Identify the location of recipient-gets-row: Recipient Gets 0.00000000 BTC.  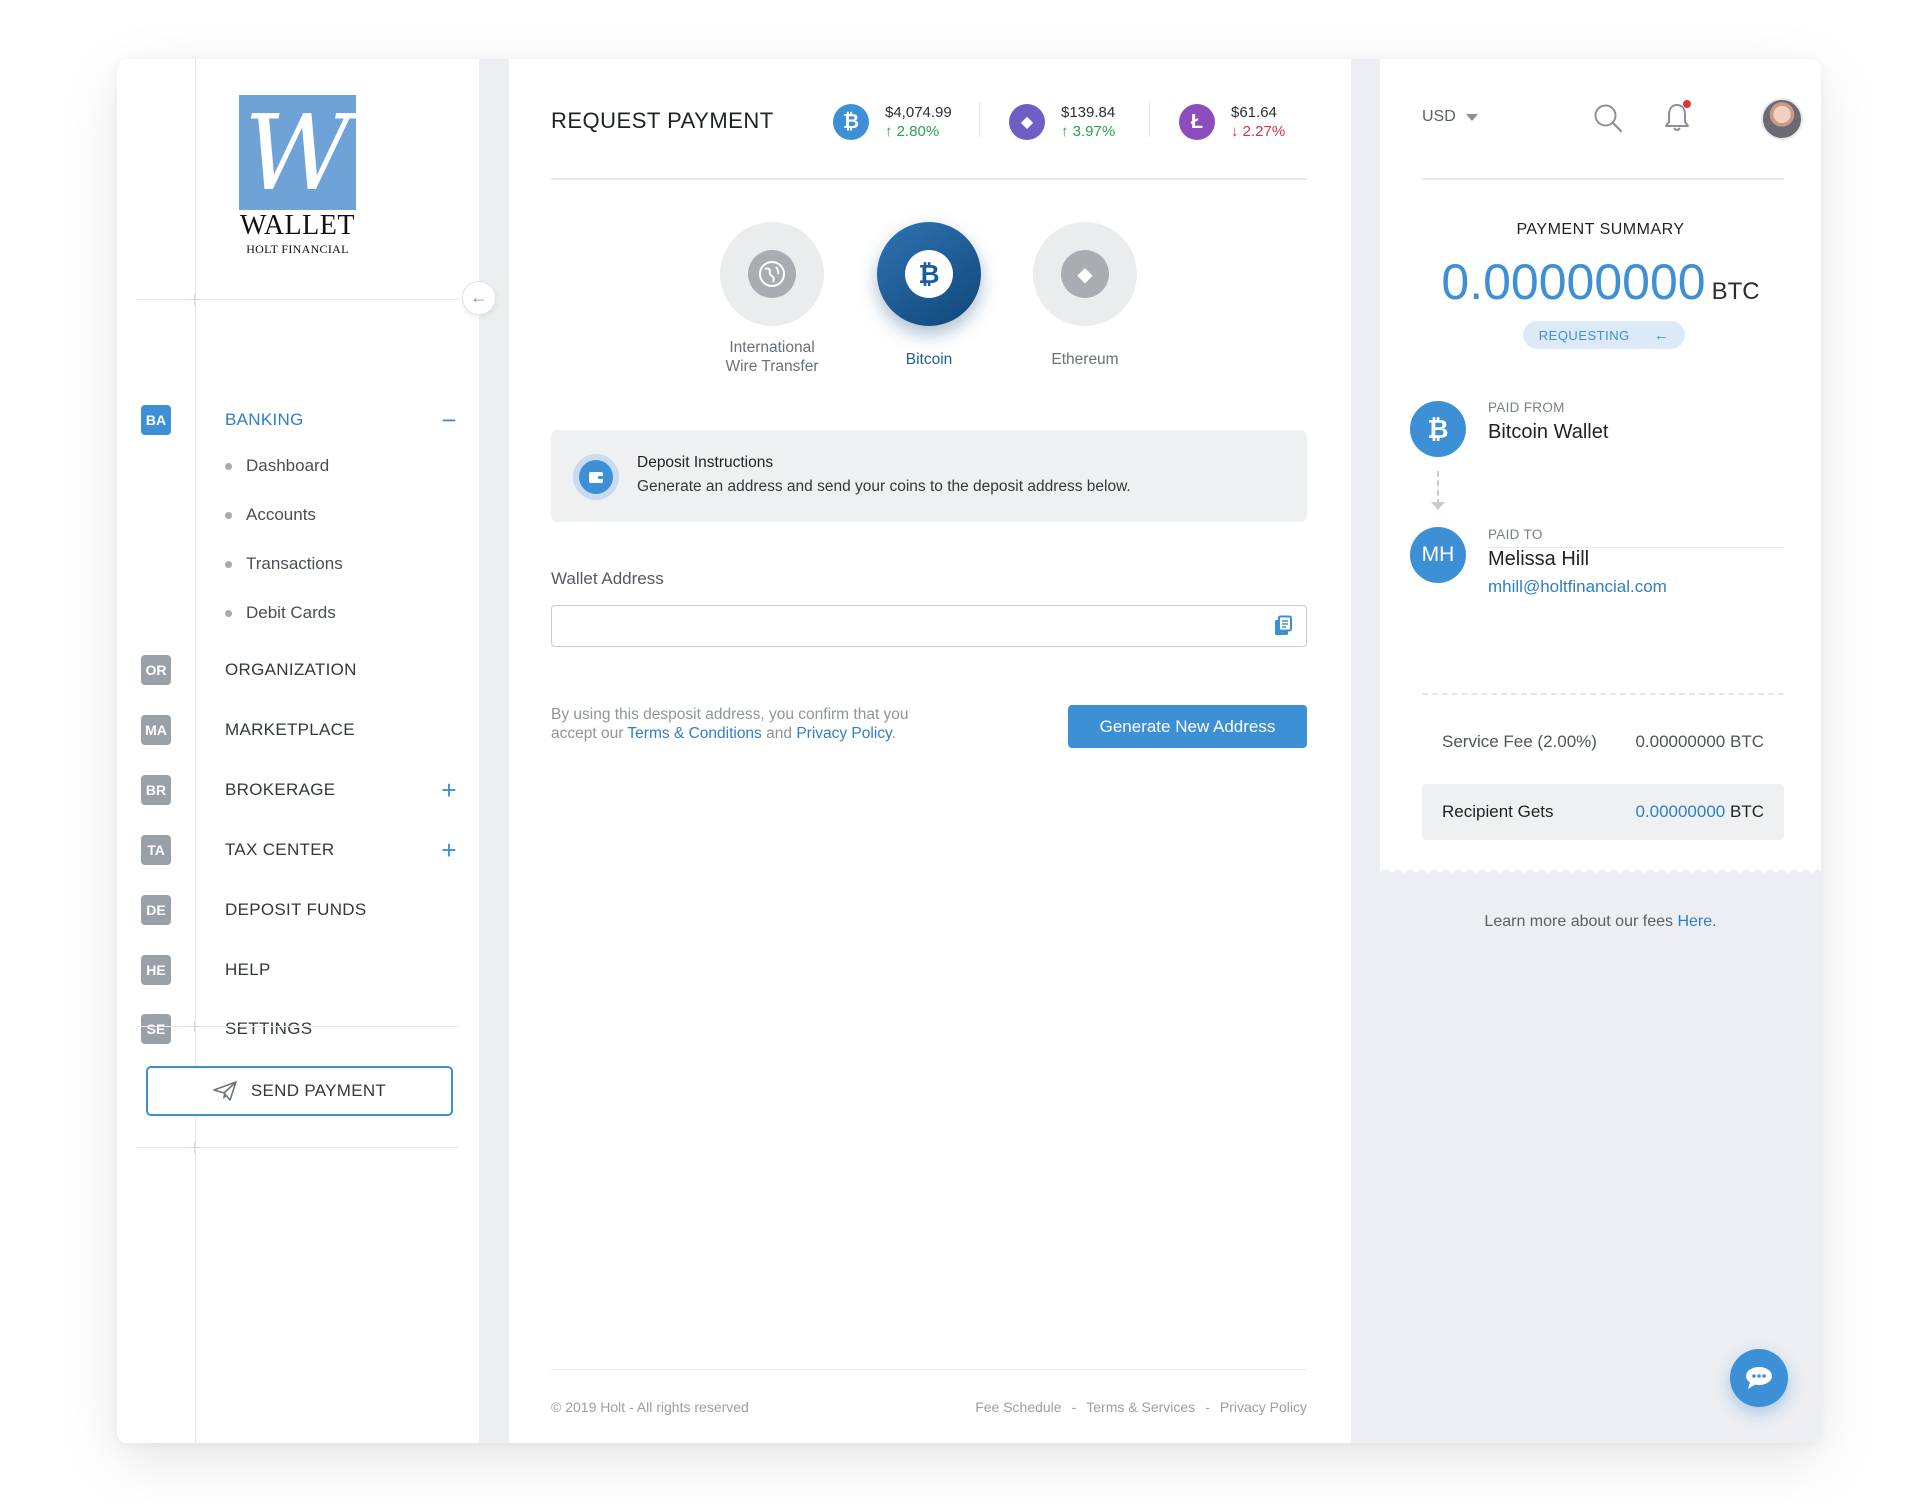
(1603, 812).